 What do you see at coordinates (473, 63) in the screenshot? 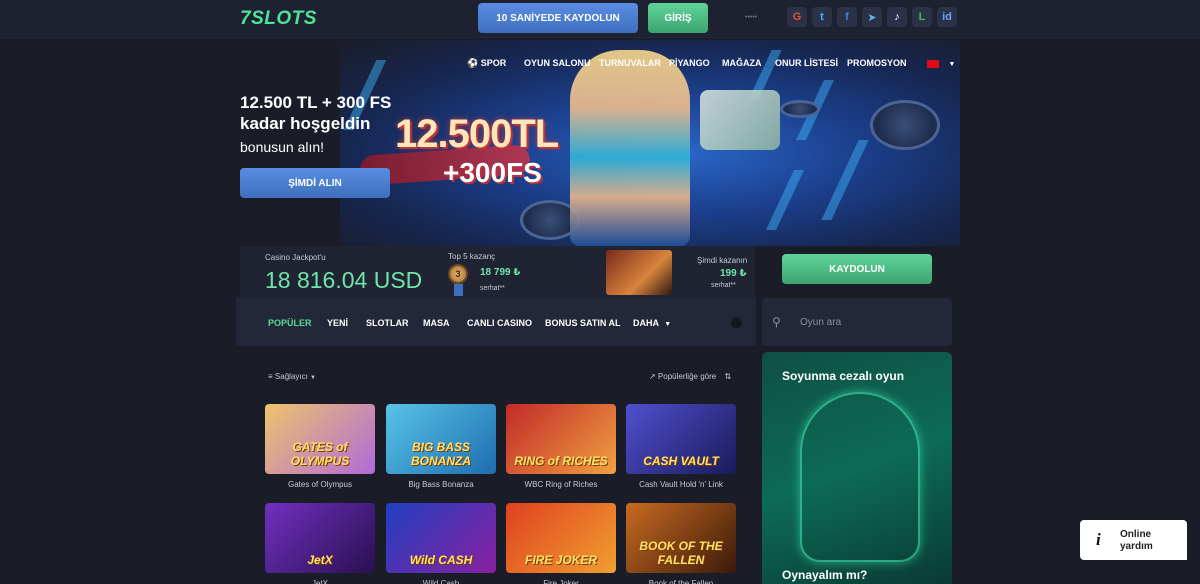
I see `soccer-ball-icon: ⚽` at bounding box center [473, 63].